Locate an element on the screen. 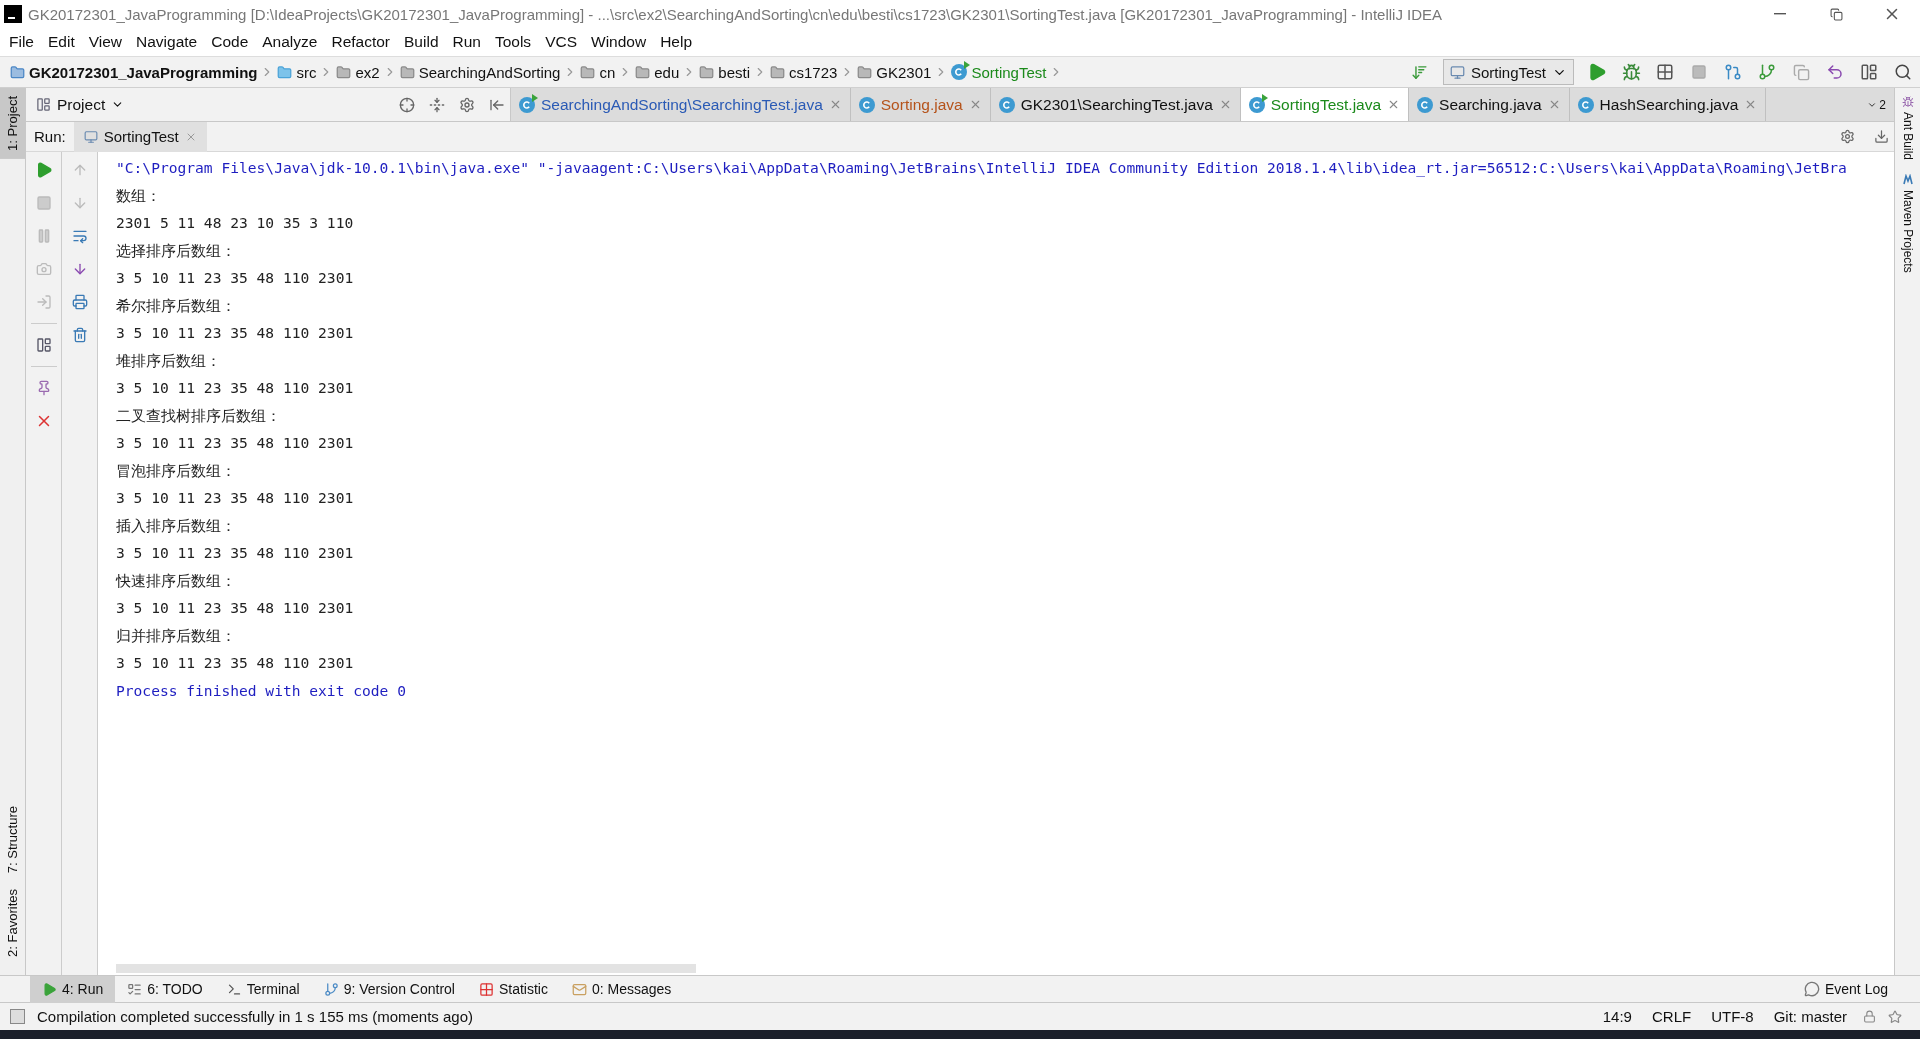 This screenshot has height=1039, width=1920. breadcrumb: cn is located at coordinates (598, 72).